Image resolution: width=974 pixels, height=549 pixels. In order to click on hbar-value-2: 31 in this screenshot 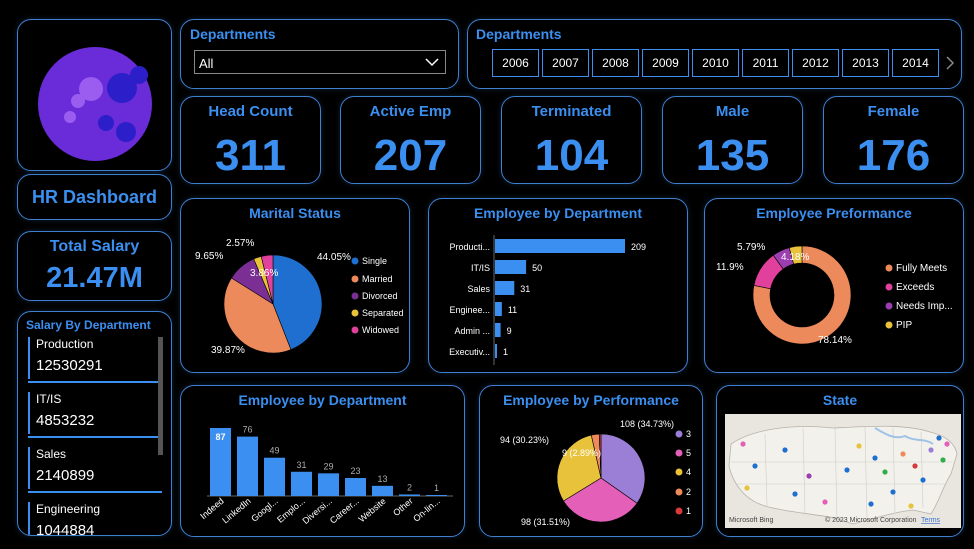, I will do `click(525, 289)`.